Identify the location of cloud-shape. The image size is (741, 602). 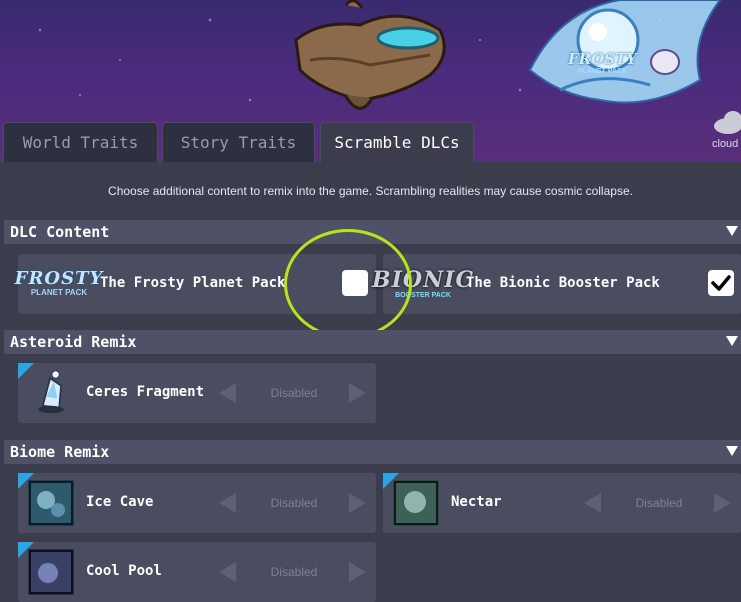
(727, 122).